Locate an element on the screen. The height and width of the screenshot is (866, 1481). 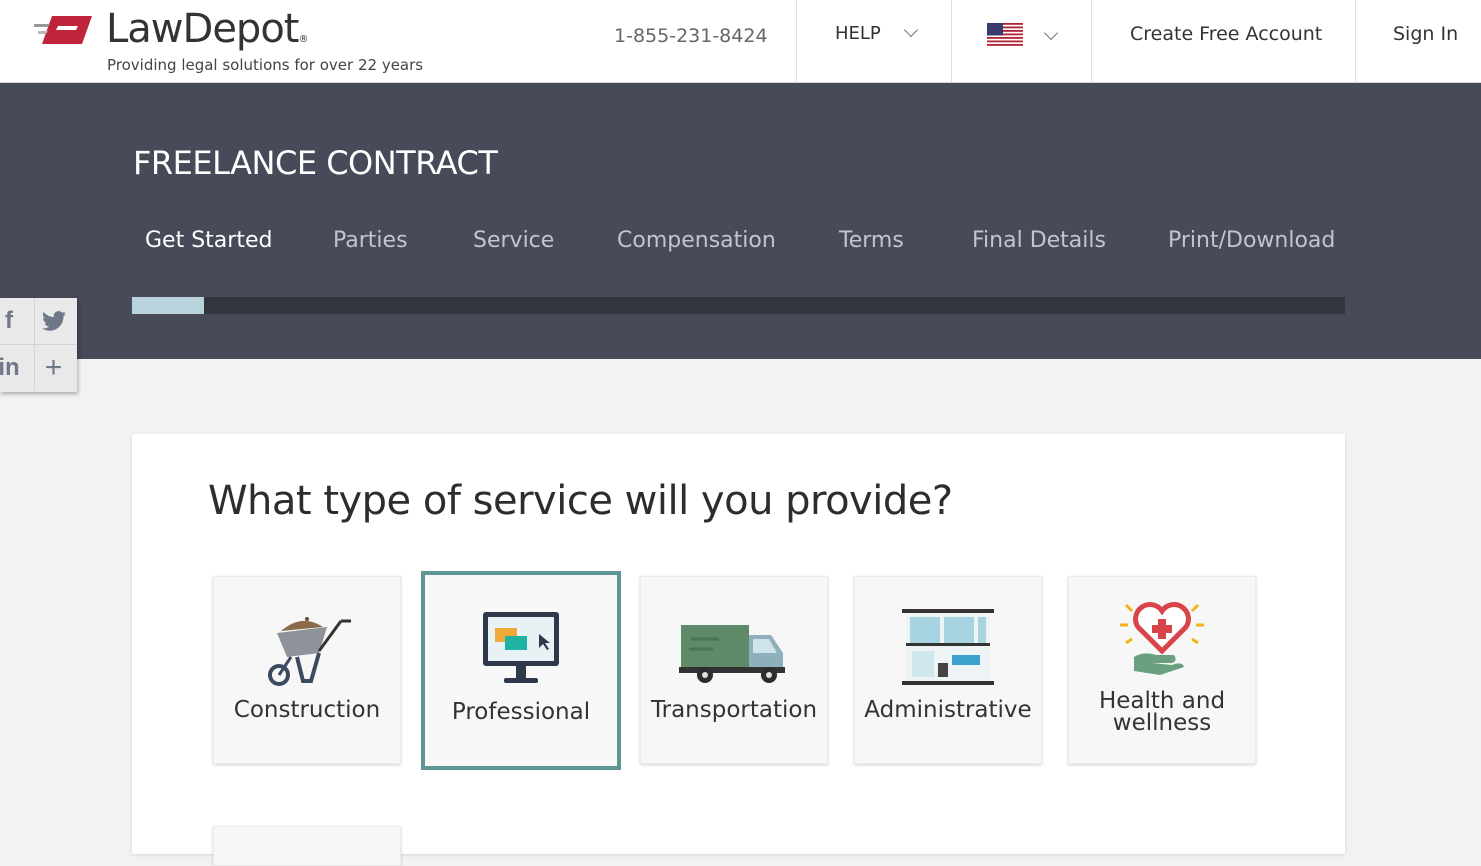
office-building-icon is located at coordinates (948, 647).